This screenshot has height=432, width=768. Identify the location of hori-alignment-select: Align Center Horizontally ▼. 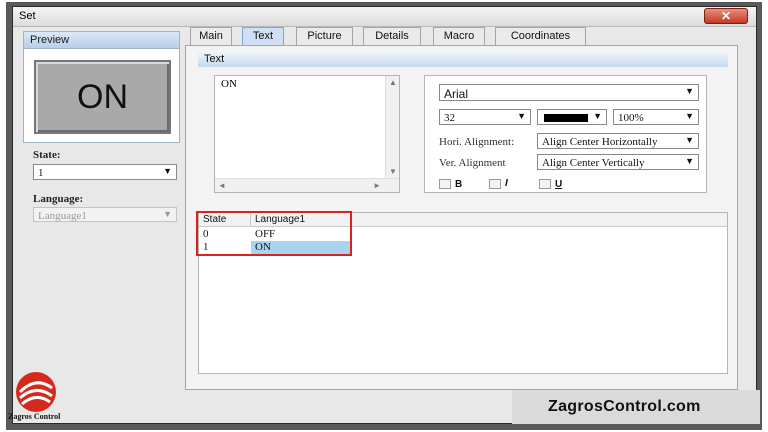
(618, 141).